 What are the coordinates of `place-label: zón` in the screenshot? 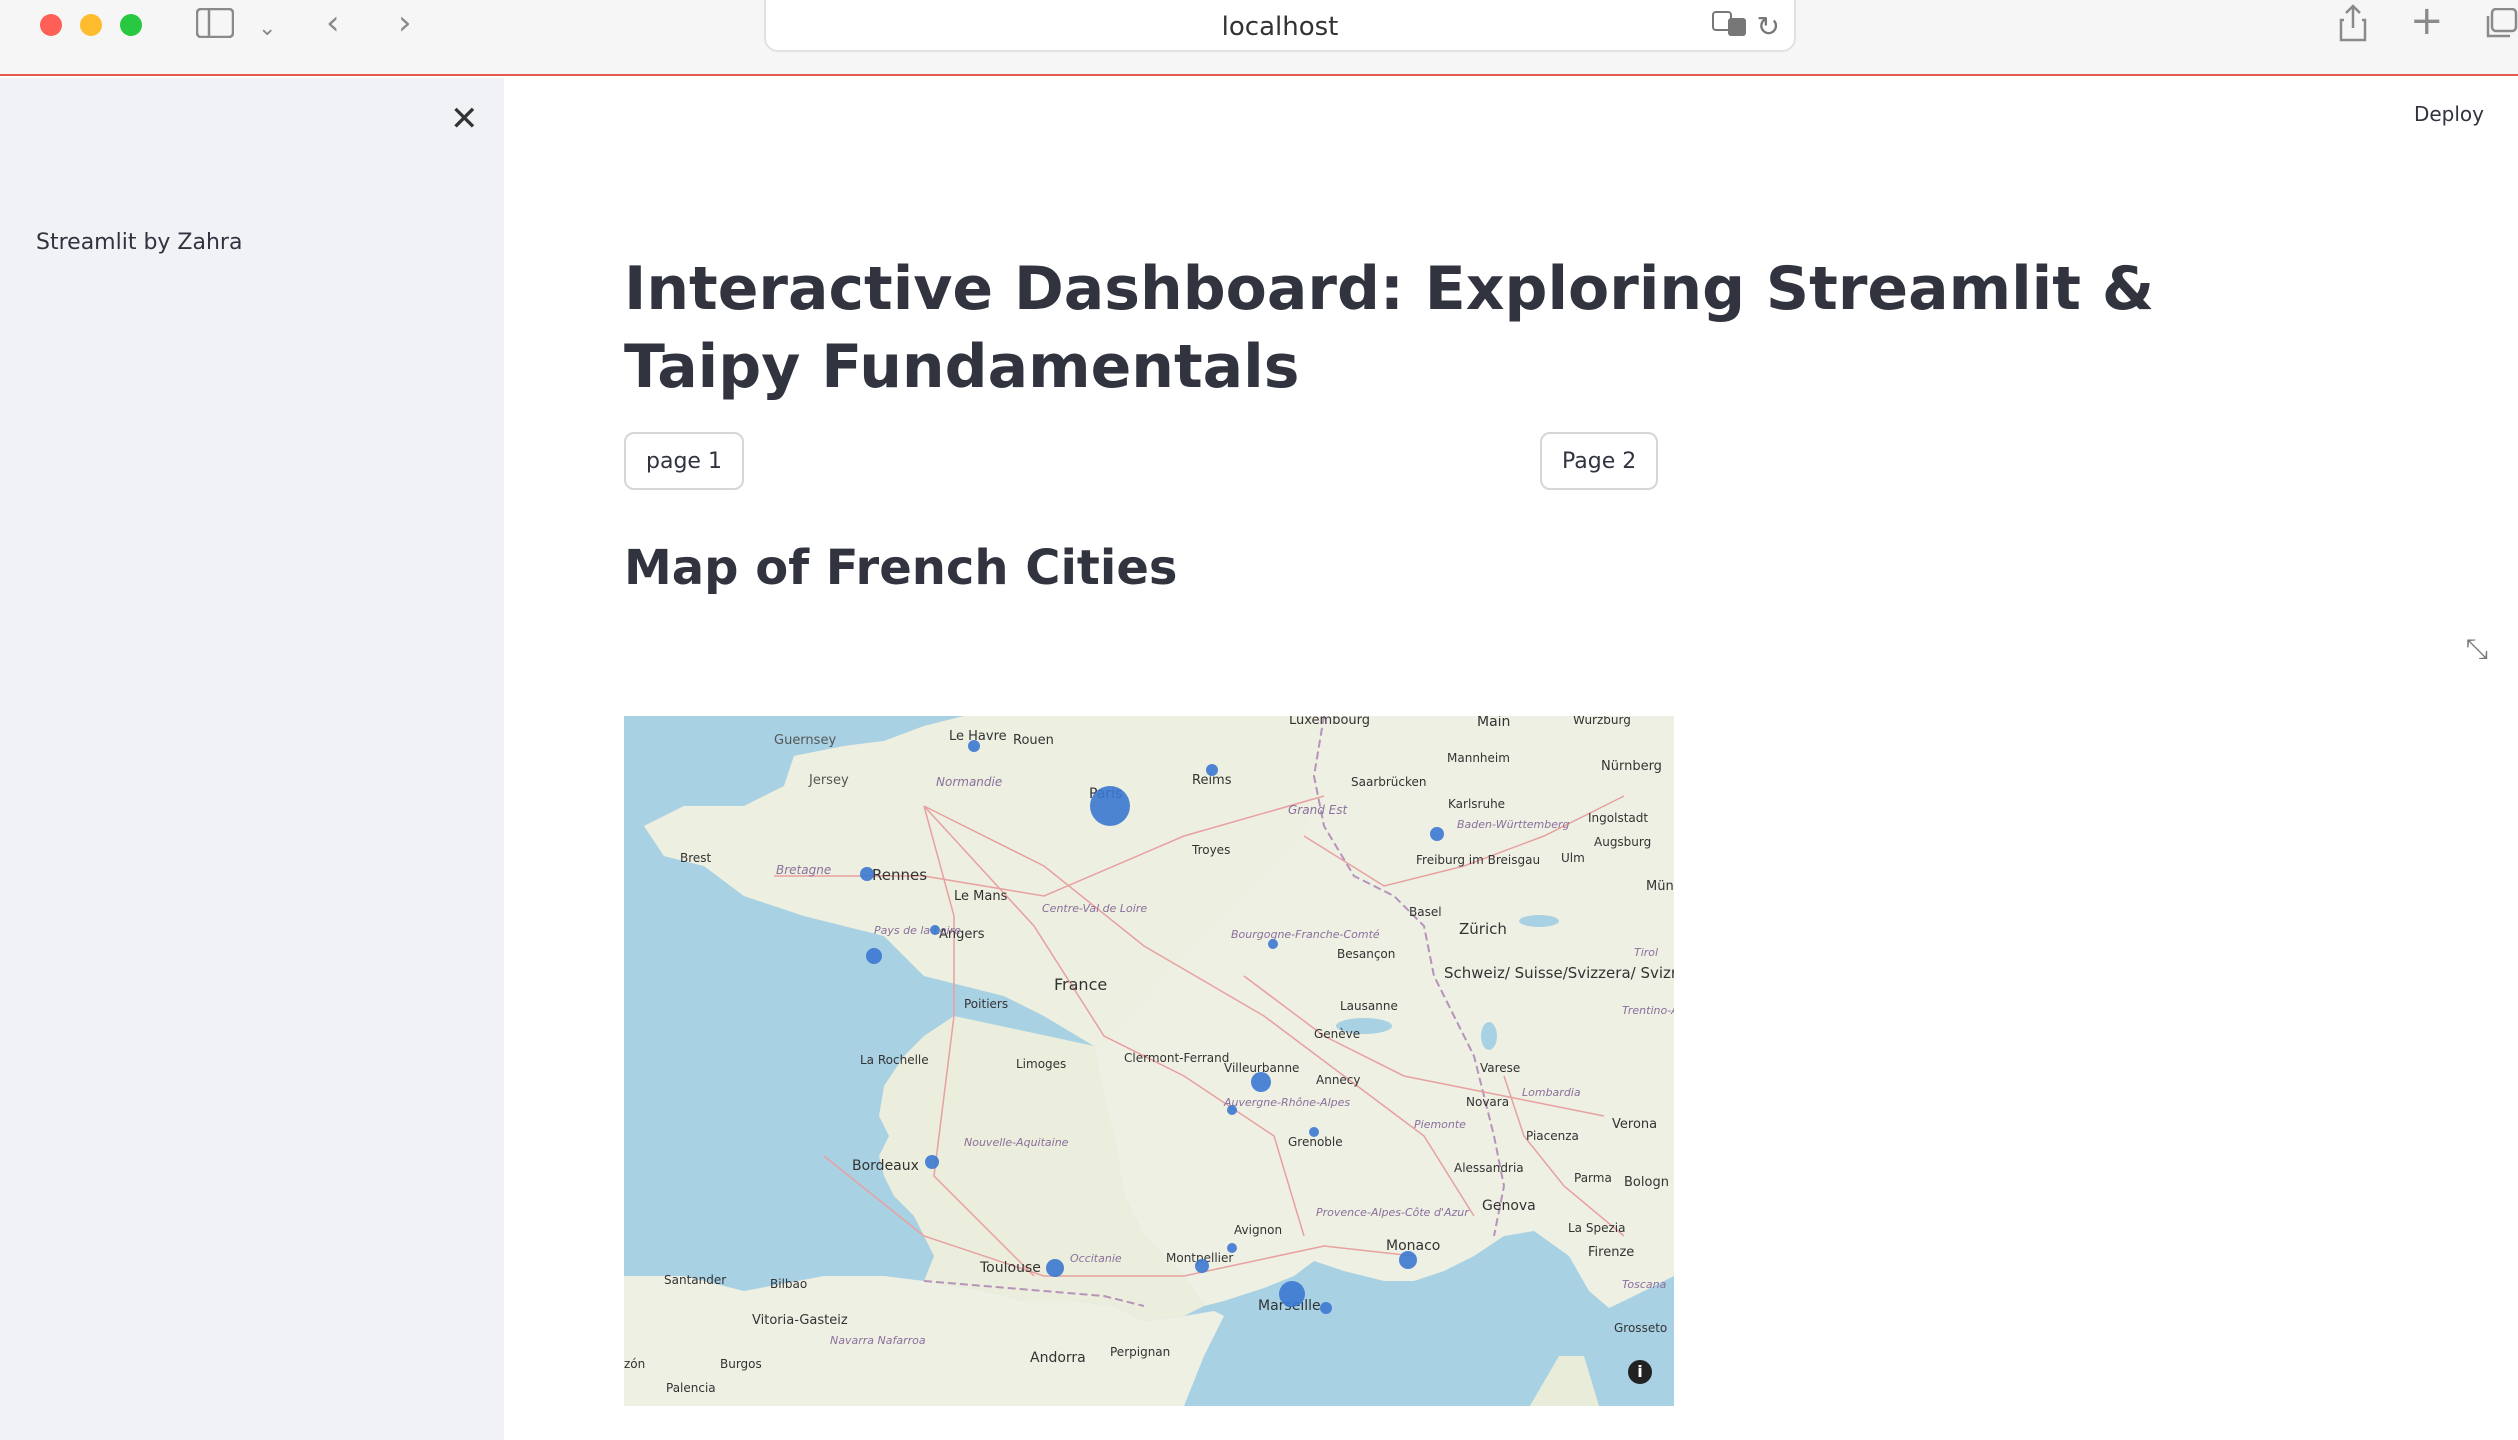 It's located at (634, 1364).